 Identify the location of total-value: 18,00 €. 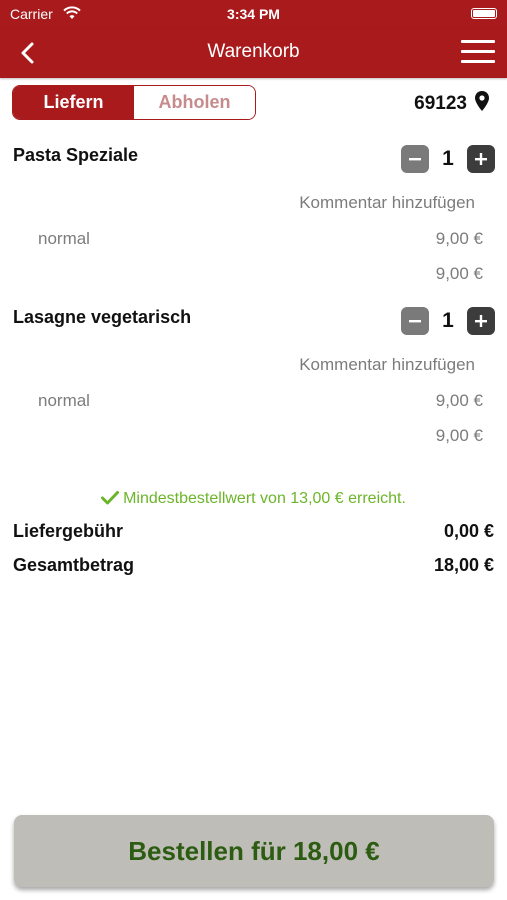
(463, 565).